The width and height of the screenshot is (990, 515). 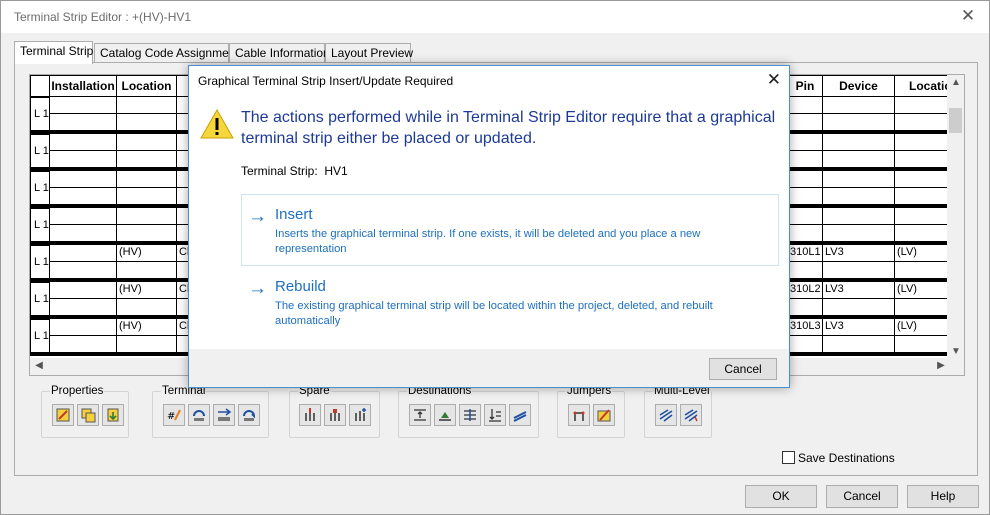 What do you see at coordinates (604, 415) in the screenshot?
I see `jumper-edit-icon` at bounding box center [604, 415].